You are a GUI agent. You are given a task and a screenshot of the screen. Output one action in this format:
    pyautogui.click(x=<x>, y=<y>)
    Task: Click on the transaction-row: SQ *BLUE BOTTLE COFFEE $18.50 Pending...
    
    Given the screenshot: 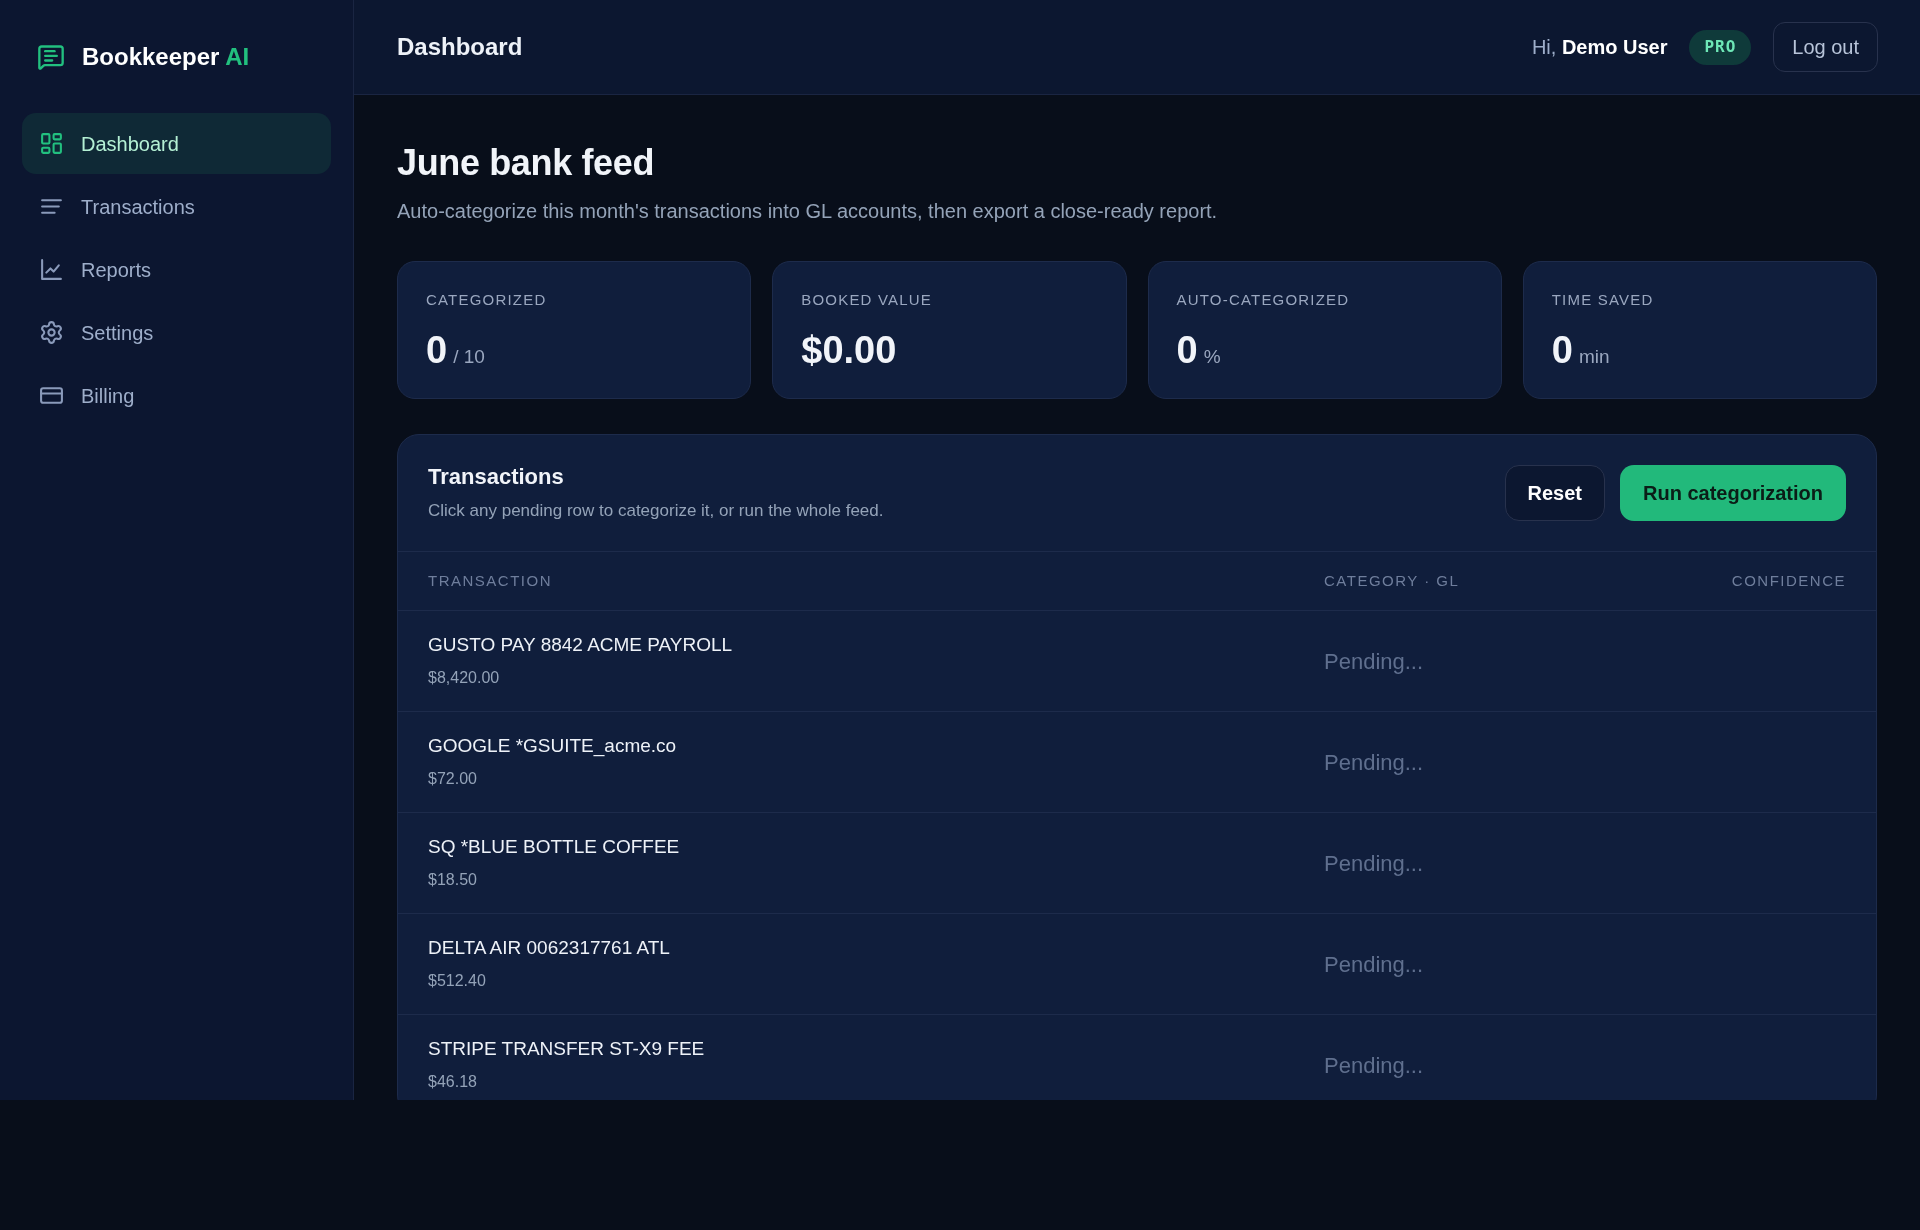 What is the action you would take?
    pyautogui.click(x=1137, y=863)
    